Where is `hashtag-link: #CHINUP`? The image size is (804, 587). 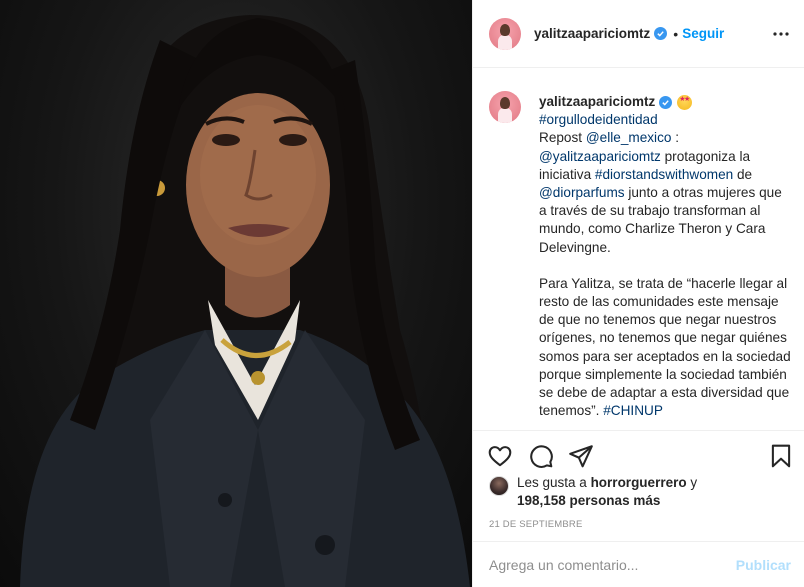 hashtag-link: #CHINUP is located at coordinates (633, 410).